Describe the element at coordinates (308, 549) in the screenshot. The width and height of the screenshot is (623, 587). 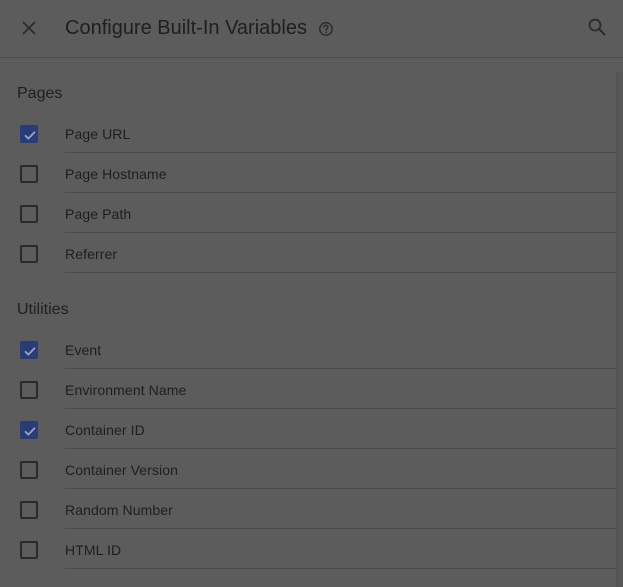
I see `variable-row-html-id: HTML ID` at that location.